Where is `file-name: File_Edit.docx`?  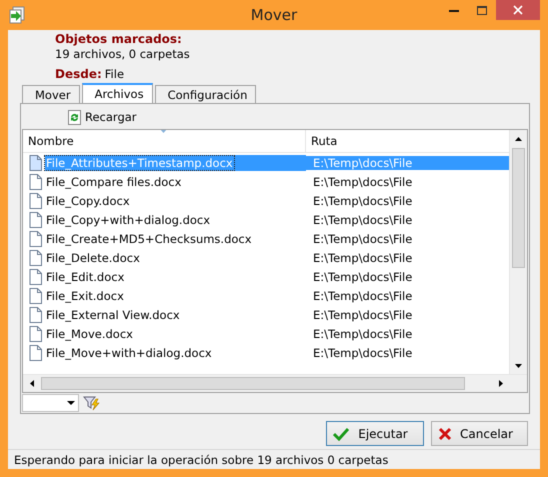
file-name: File_Edit.docx is located at coordinates (85, 277).